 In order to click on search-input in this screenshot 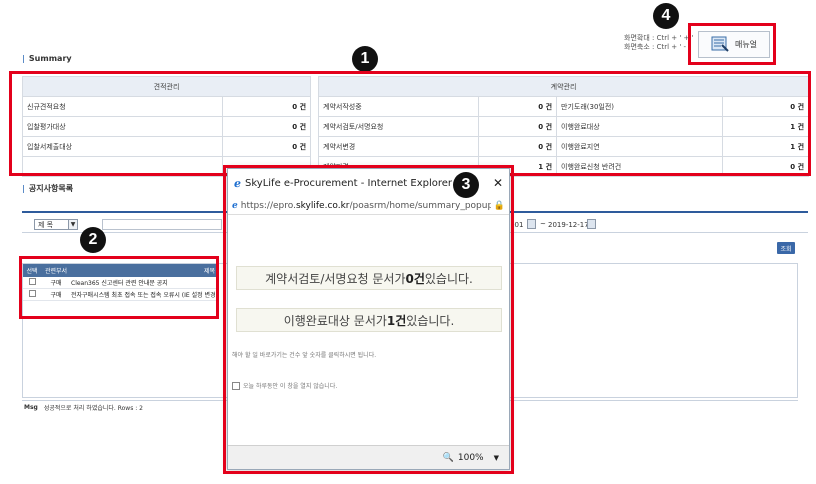, I will do `click(162, 224)`.